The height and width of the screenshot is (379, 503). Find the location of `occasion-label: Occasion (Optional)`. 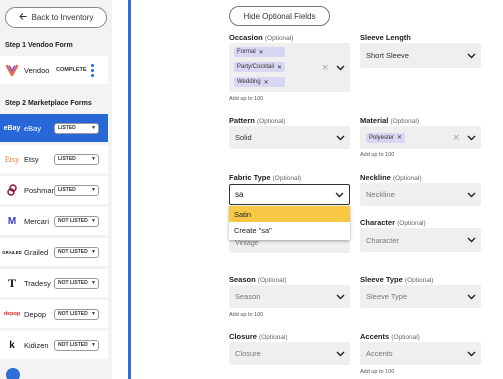

occasion-label: Occasion (Optional) is located at coordinates (261, 37).